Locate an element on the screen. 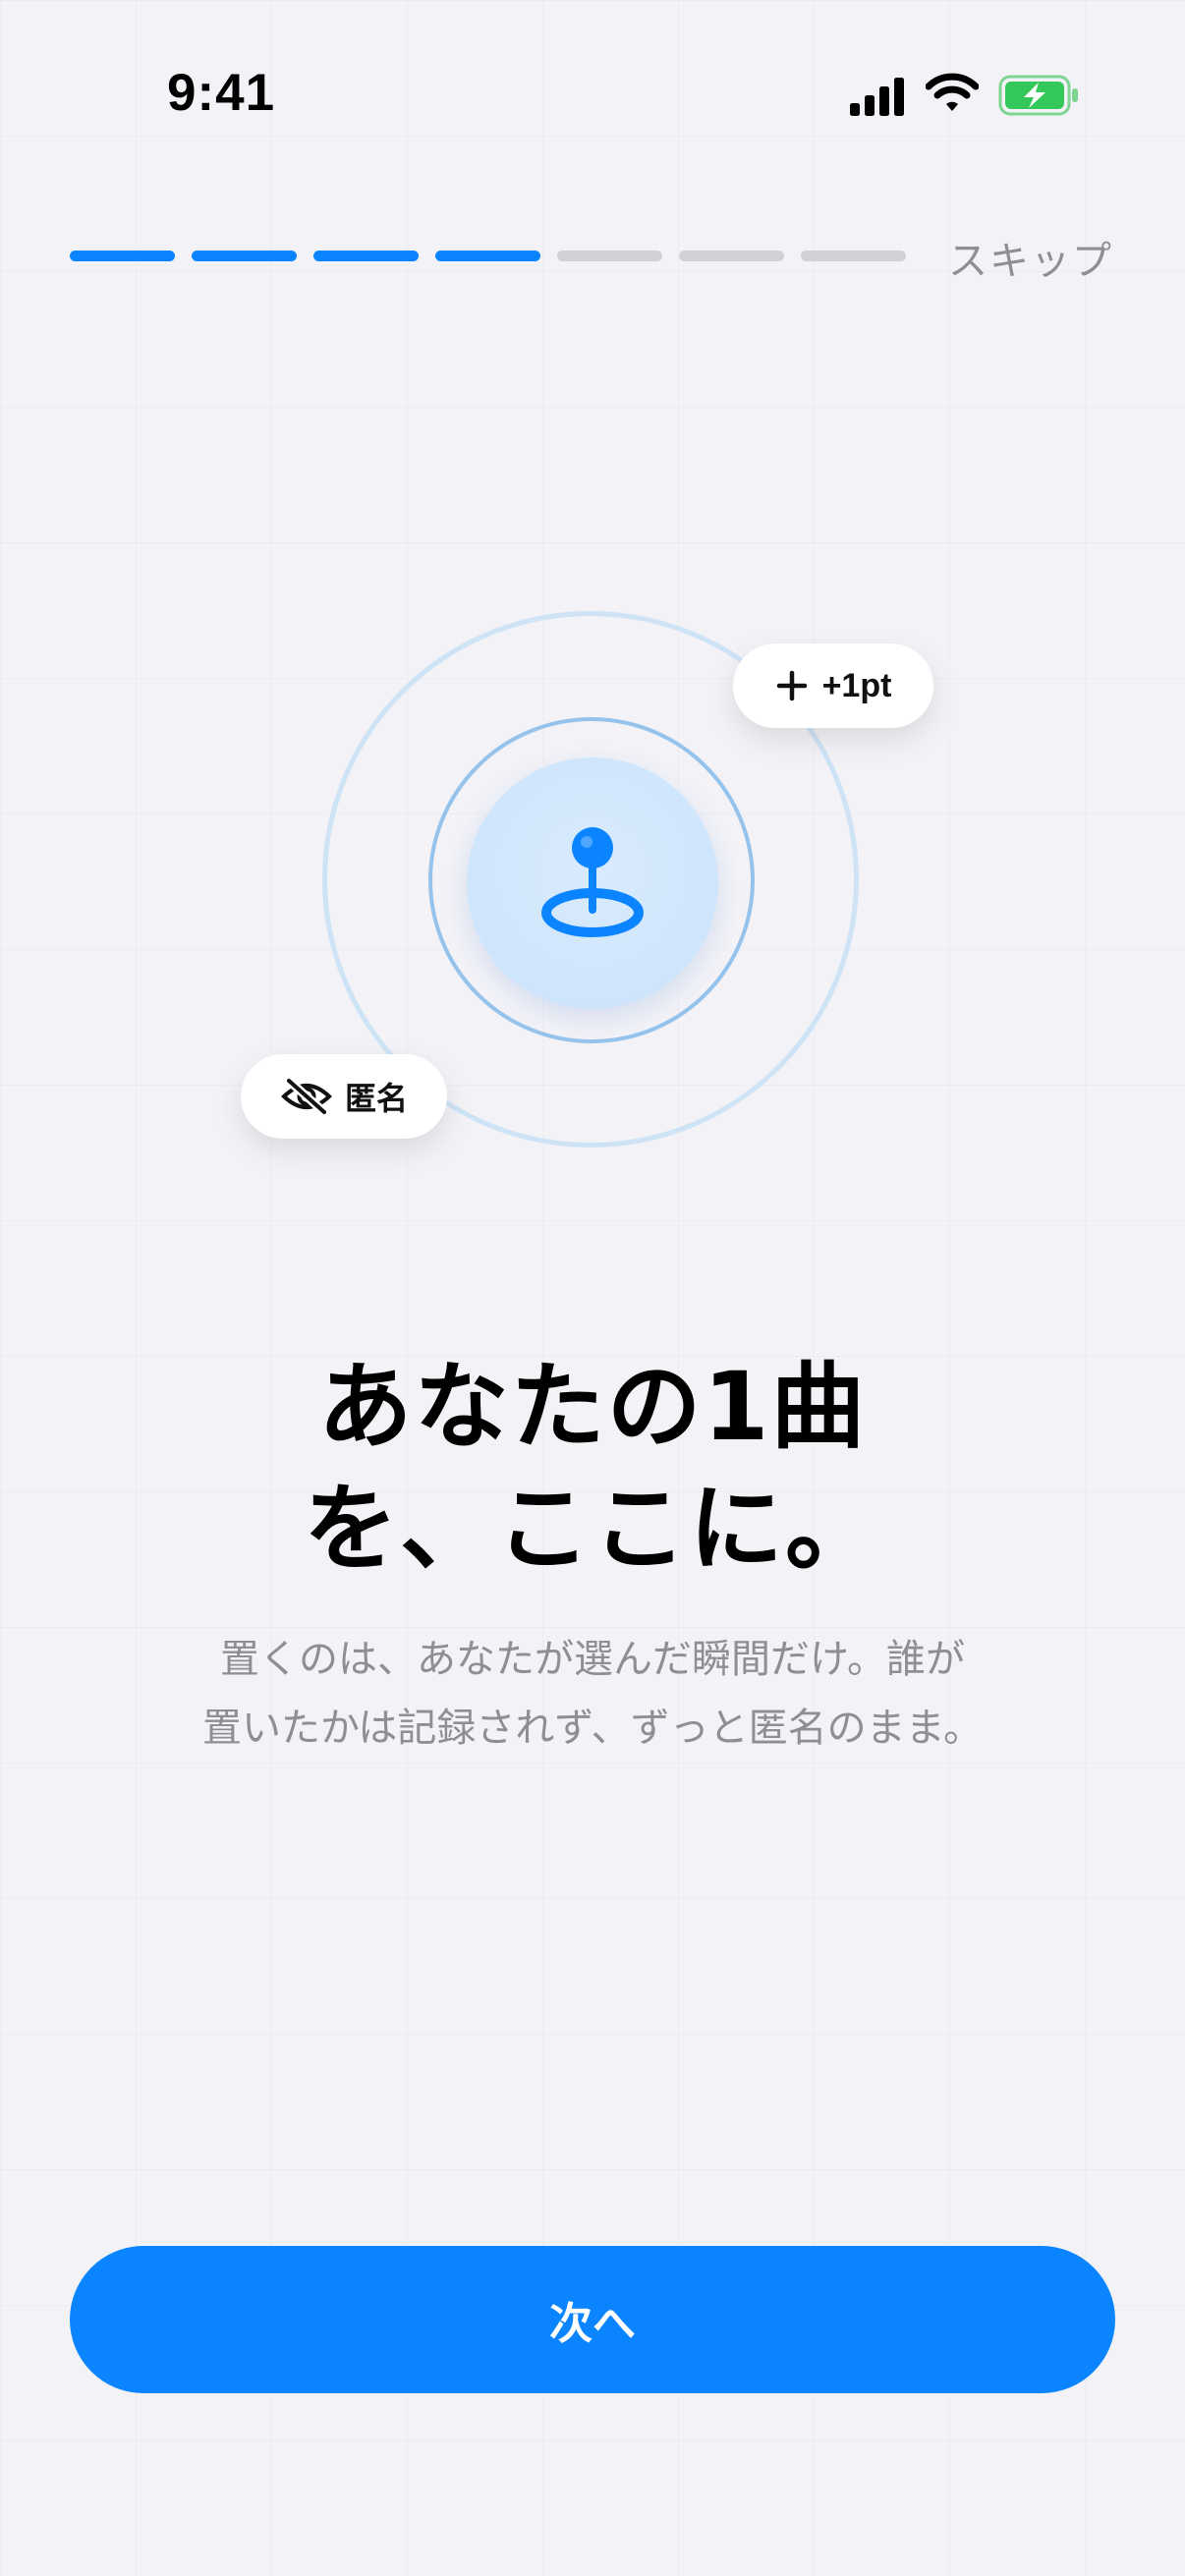  status-bar: 9:41 is located at coordinates (592, 93).